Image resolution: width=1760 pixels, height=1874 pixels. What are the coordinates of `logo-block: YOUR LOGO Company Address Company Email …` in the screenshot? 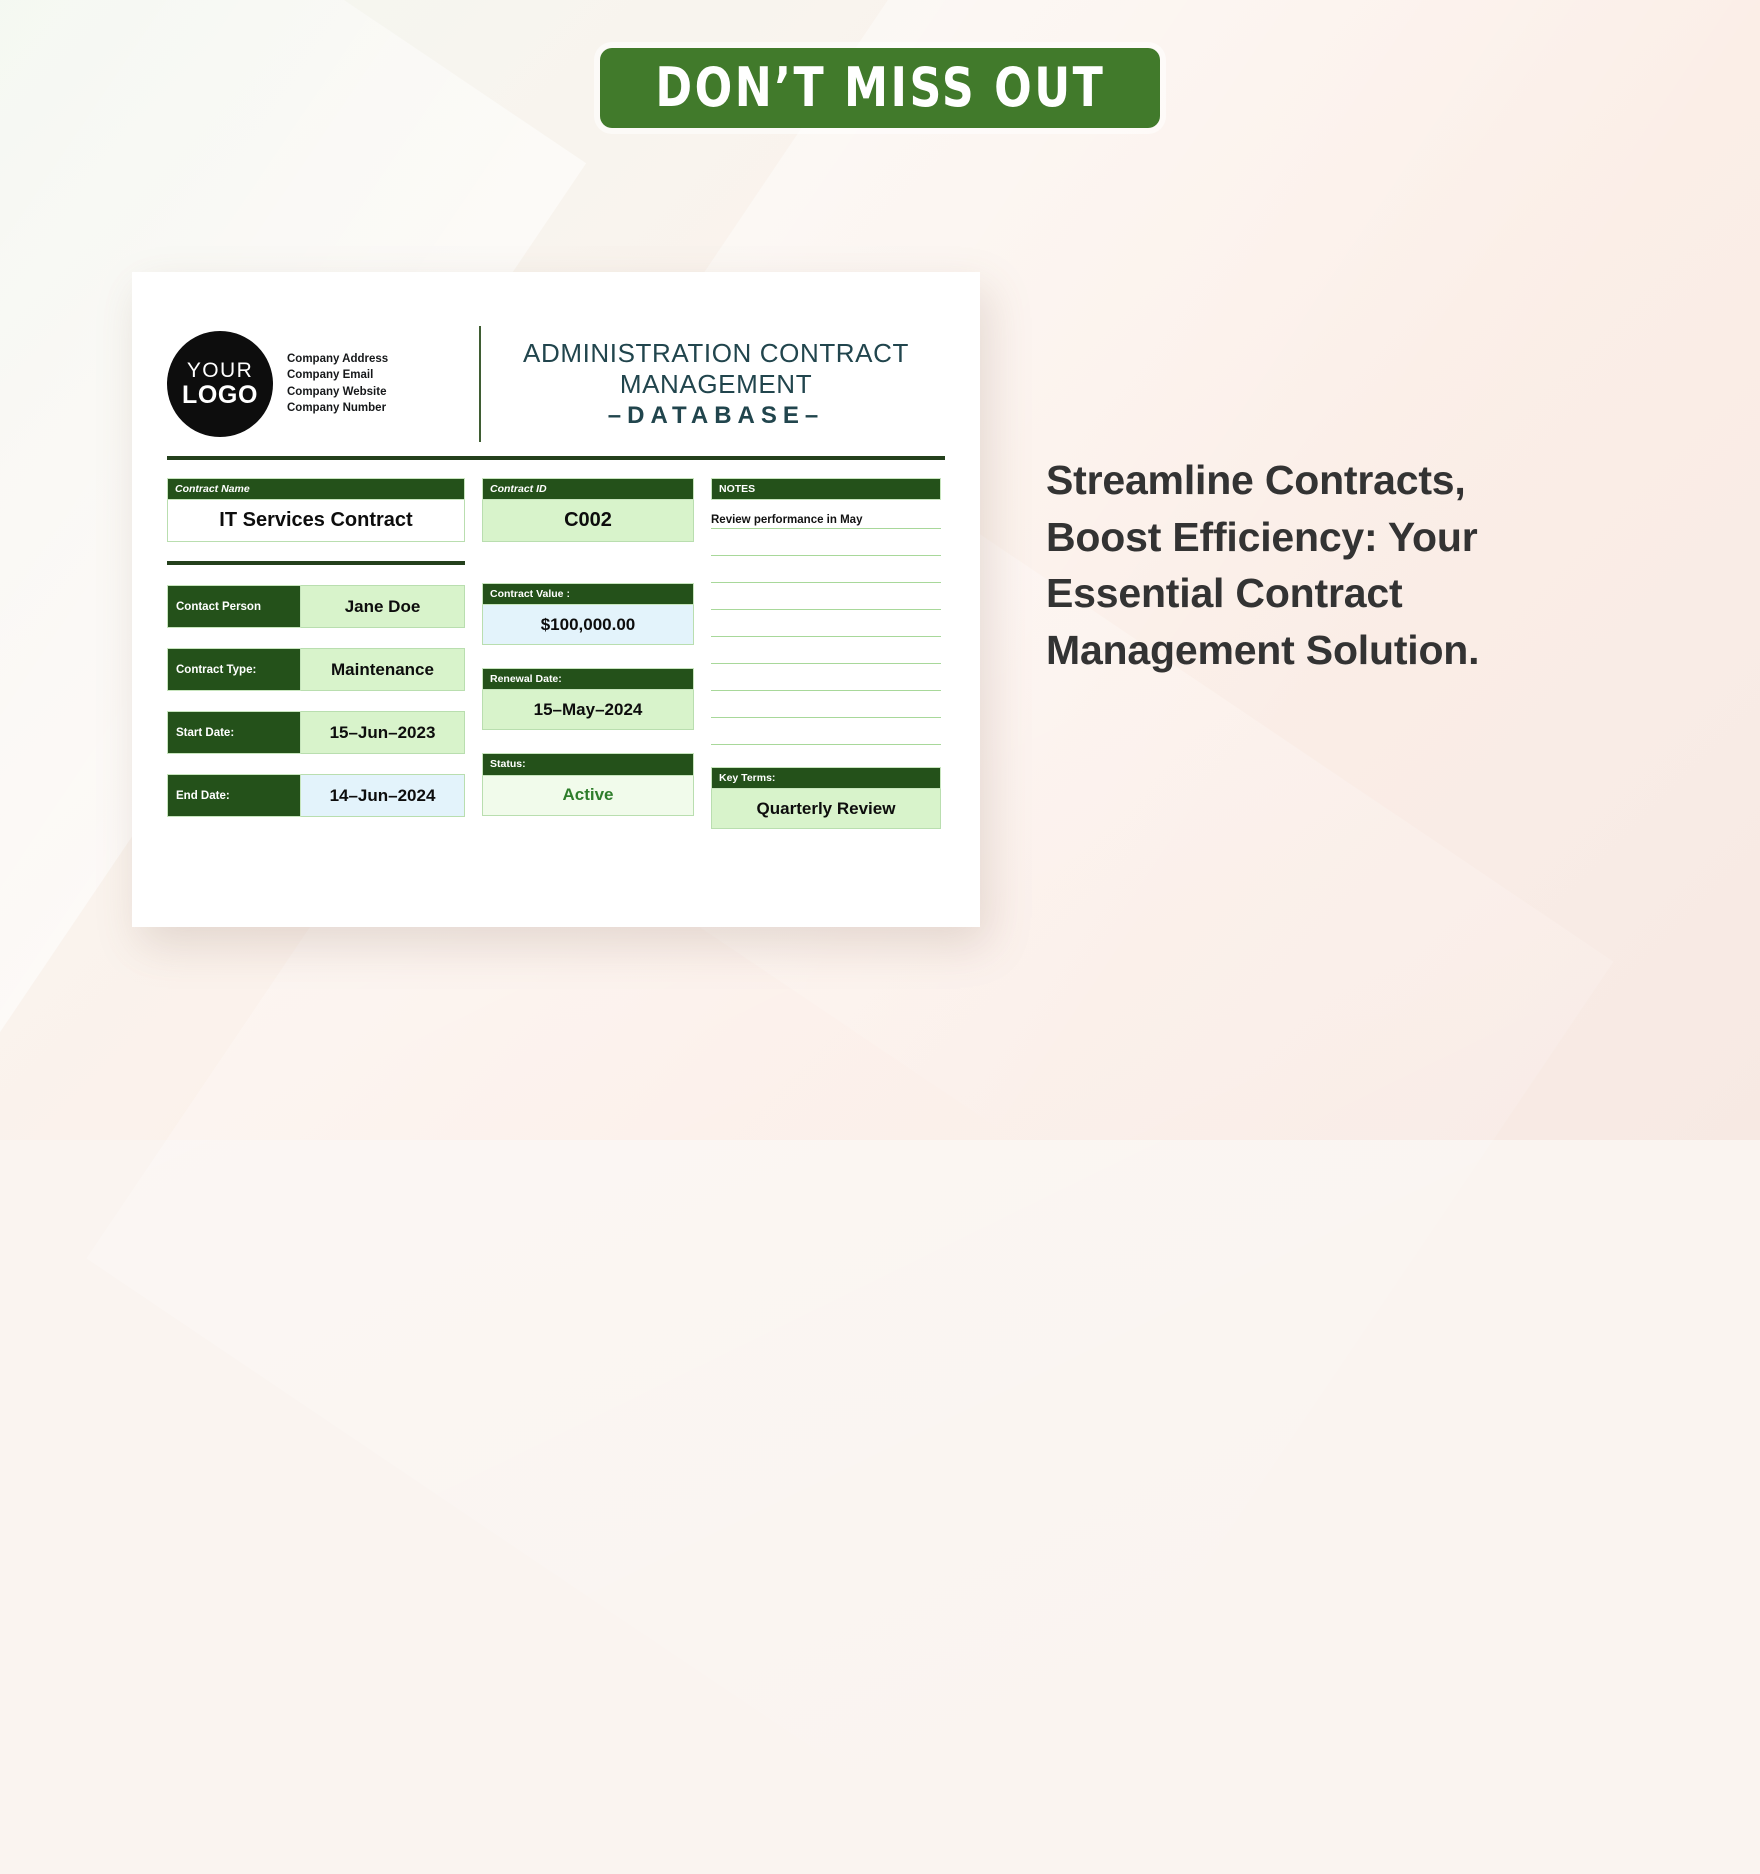 It's located at (323, 384).